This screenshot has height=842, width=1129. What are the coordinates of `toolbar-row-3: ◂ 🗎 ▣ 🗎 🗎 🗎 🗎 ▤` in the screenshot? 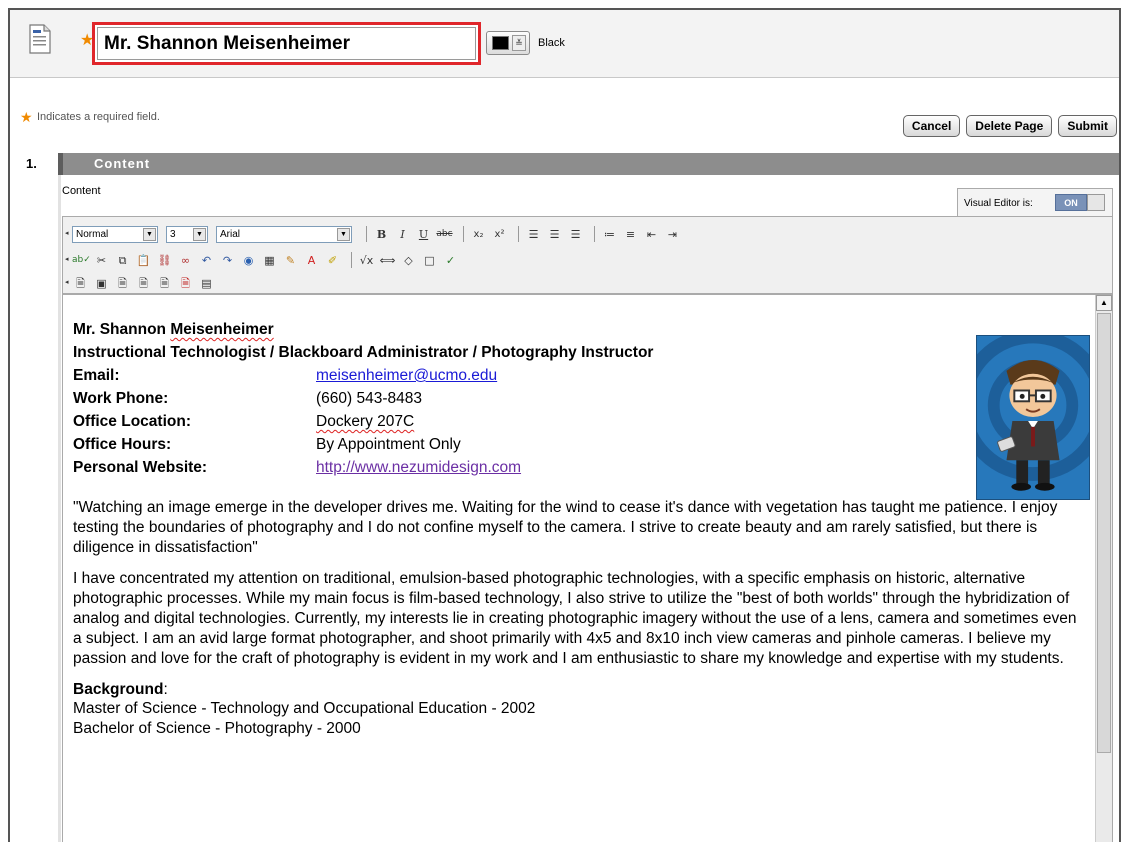 It's located at (142, 283).